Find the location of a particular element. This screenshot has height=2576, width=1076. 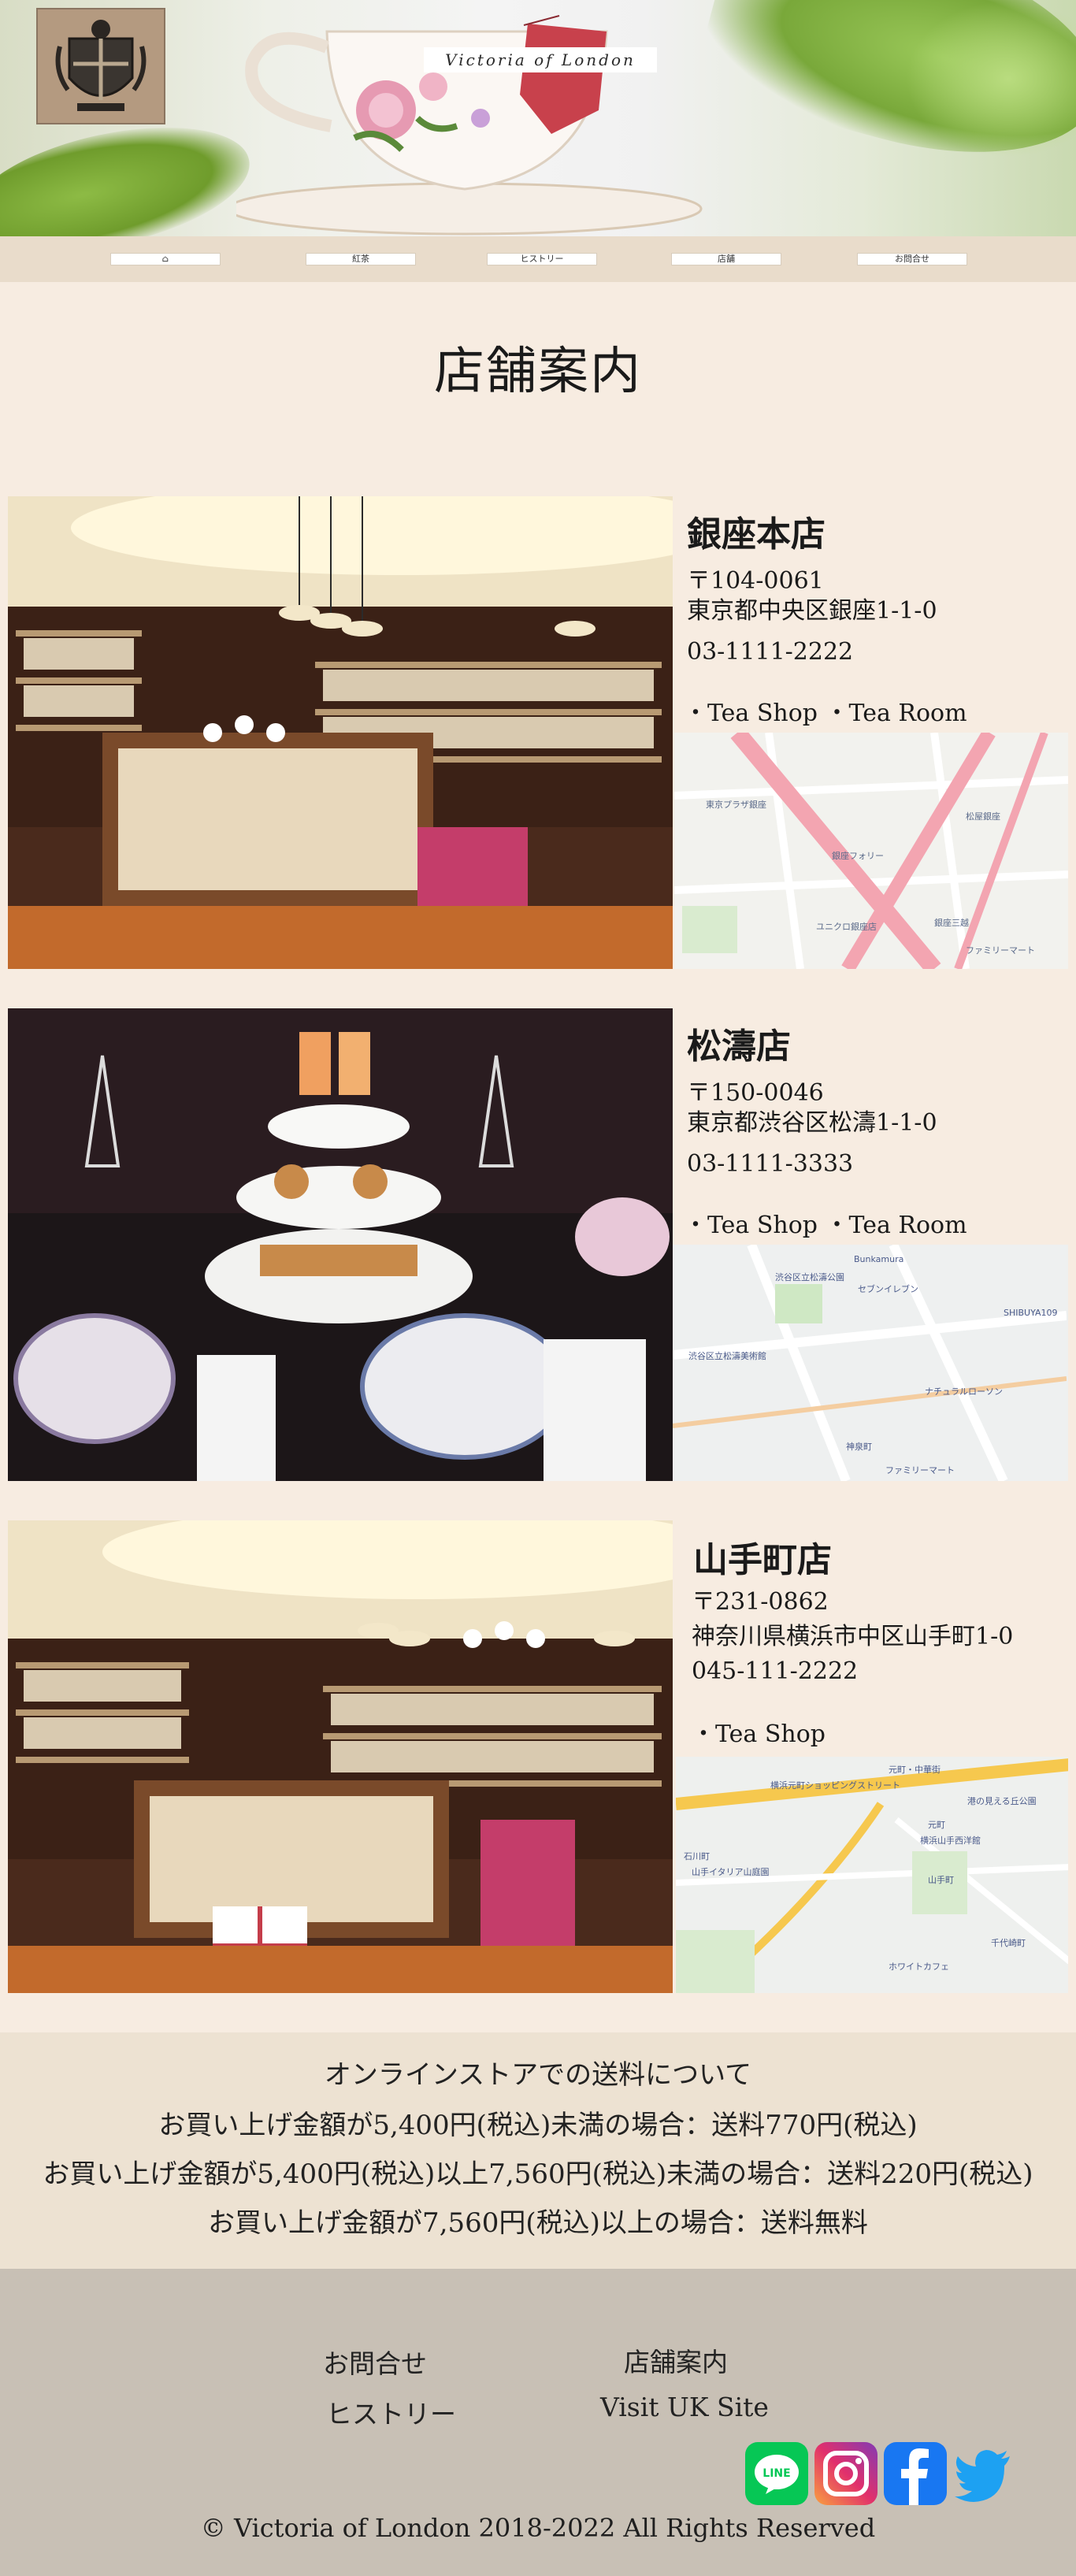

site-title: Victoria of London is located at coordinates (540, 59).